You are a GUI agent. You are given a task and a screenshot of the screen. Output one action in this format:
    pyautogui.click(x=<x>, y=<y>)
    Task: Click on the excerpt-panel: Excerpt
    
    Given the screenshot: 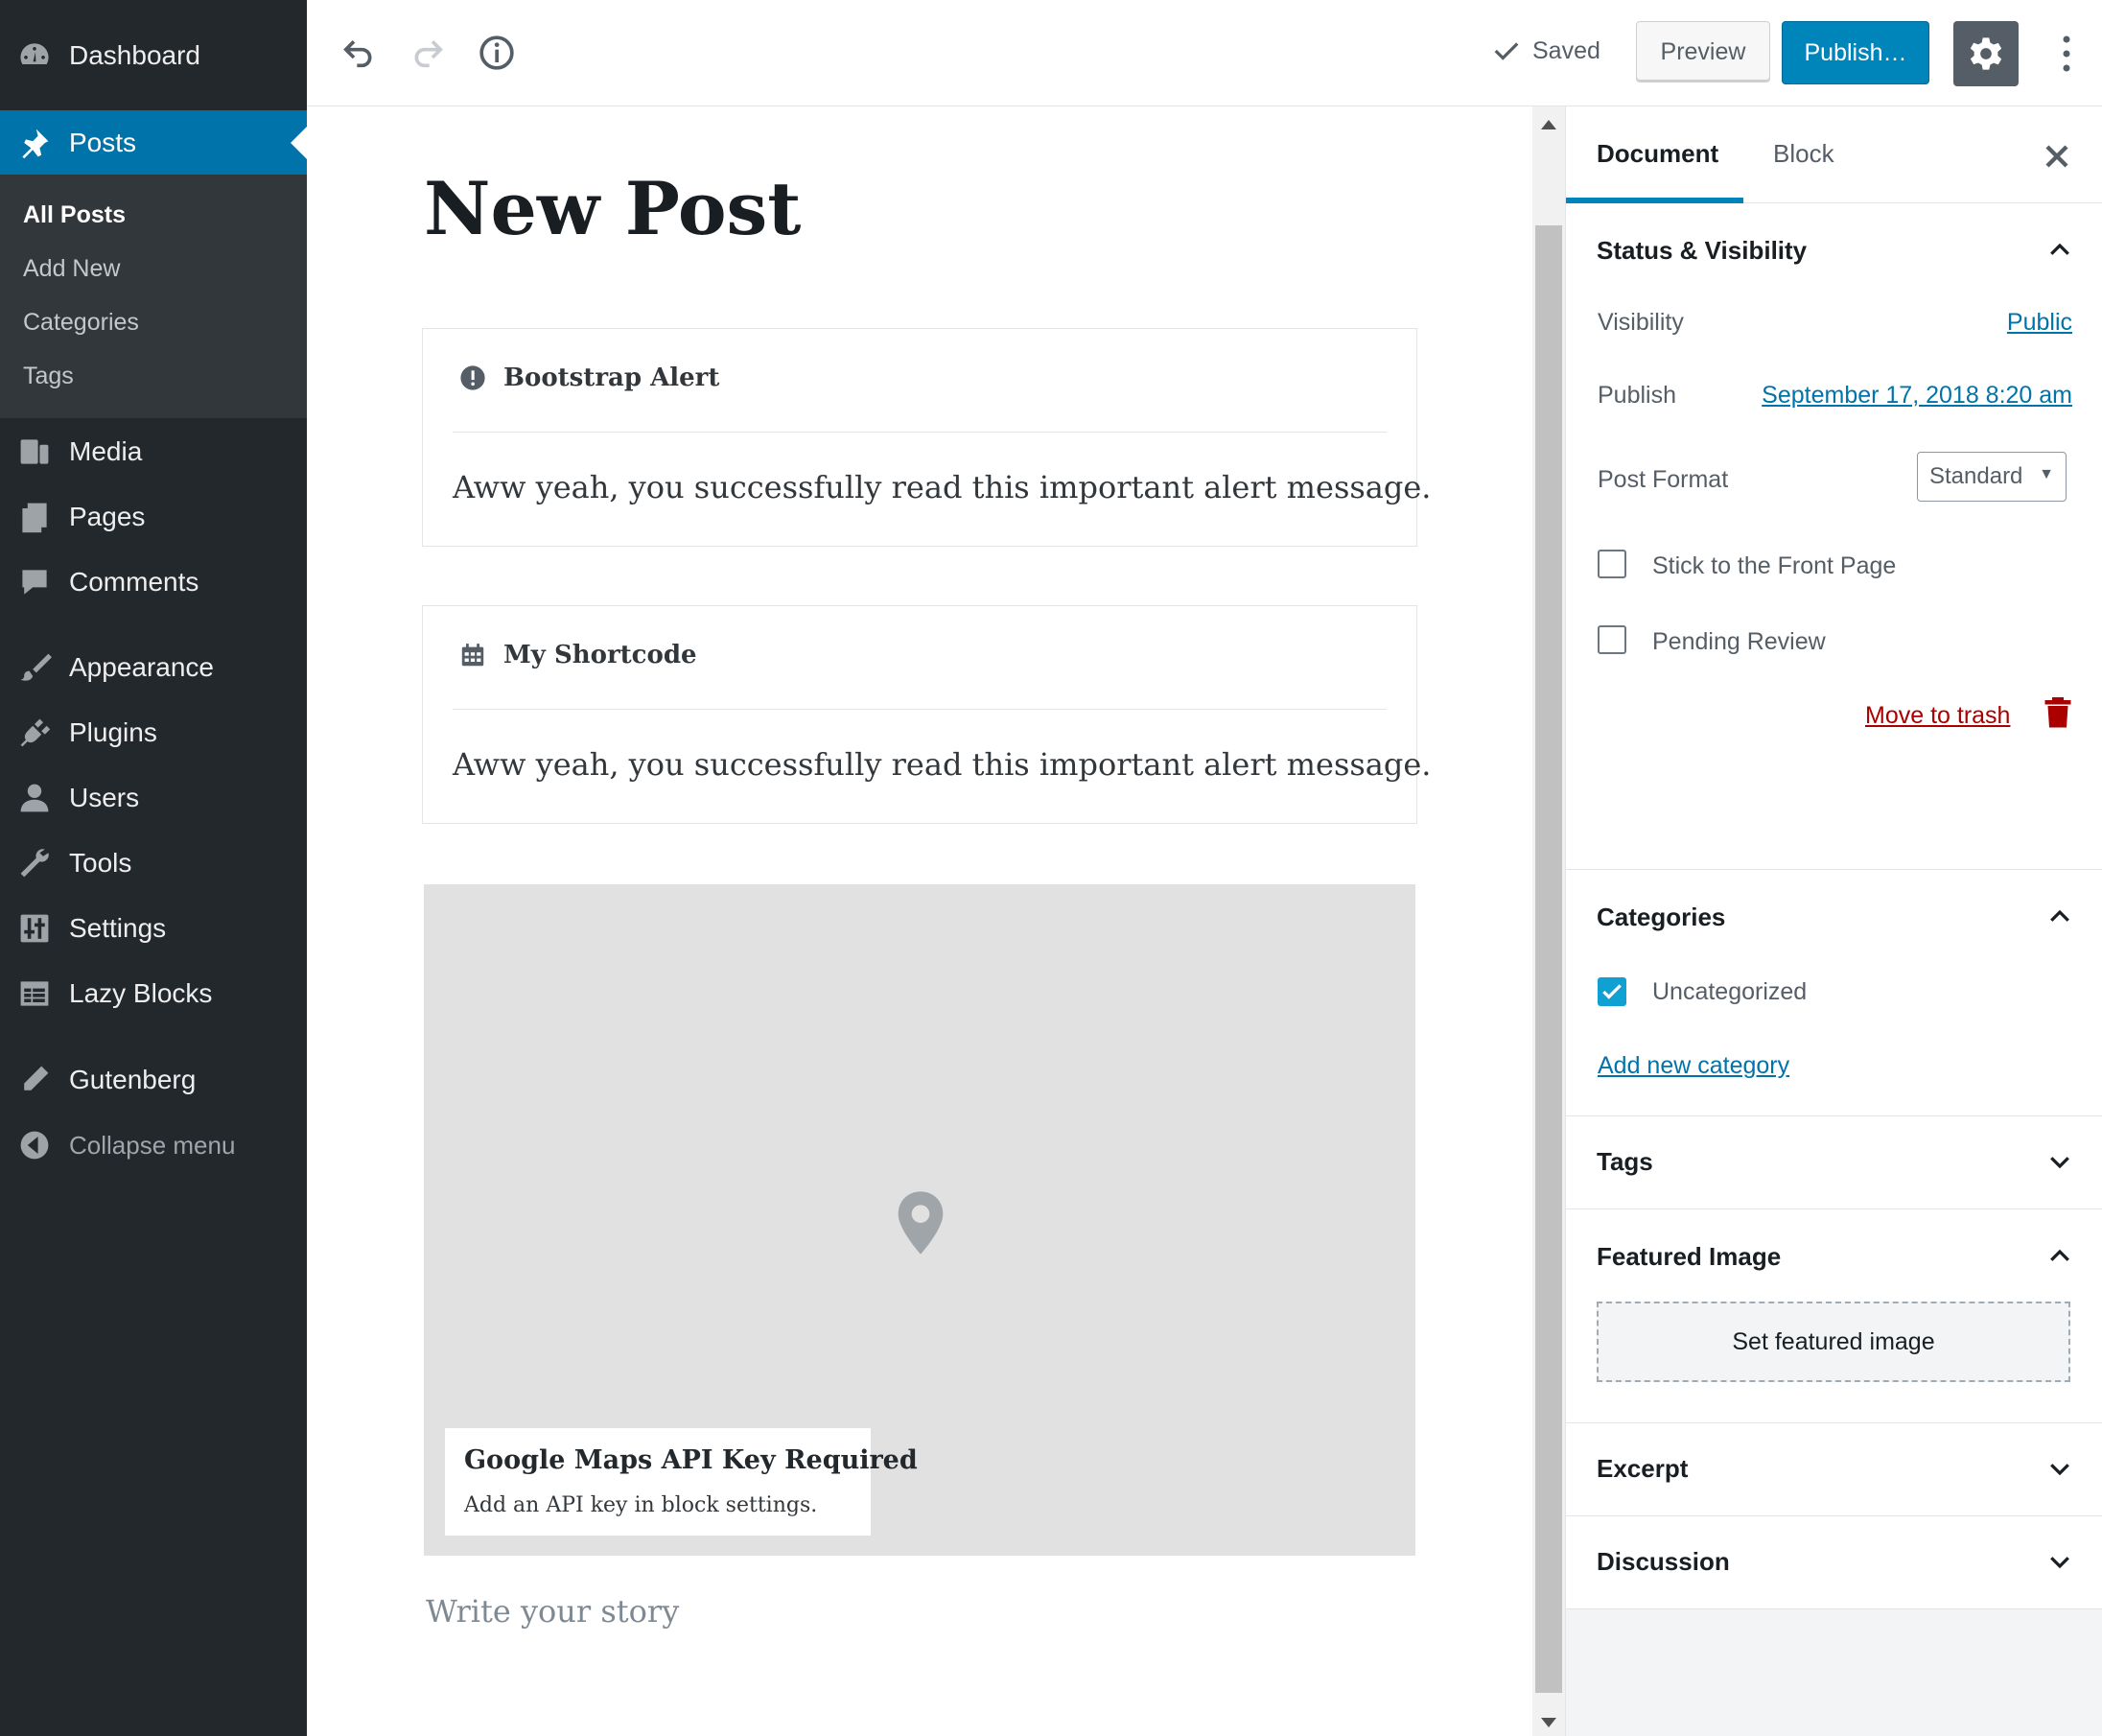 What is the action you would take?
    pyautogui.click(x=1834, y=1469)
    